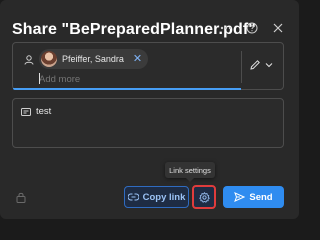 This screenshot has width=320, height=240. Describe the element at coordinates (21, 197) in the screenshot. I see `lock-icon` at that location.